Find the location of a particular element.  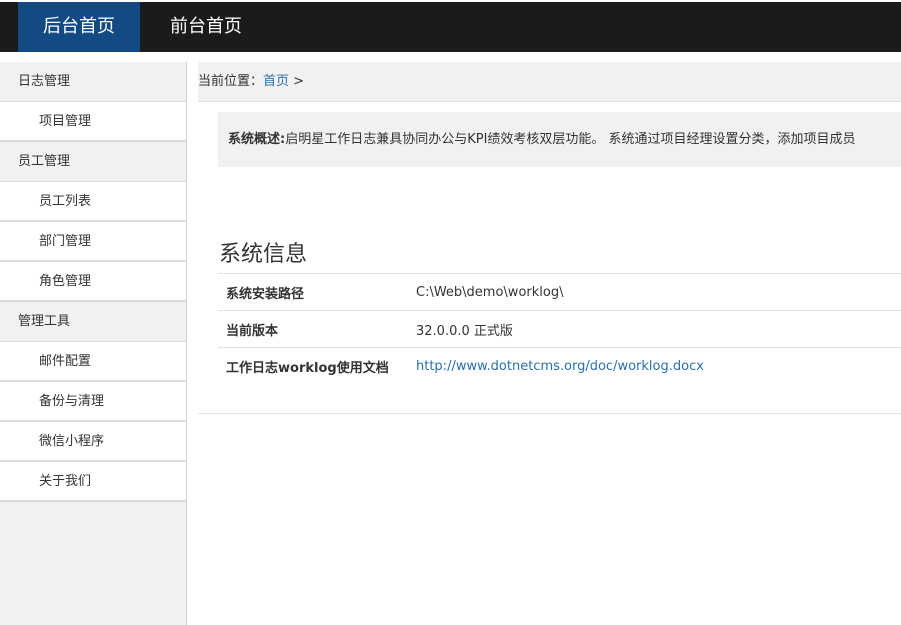

sidebar-group-tools: 管理工具 is located at coordinates (93, 322).